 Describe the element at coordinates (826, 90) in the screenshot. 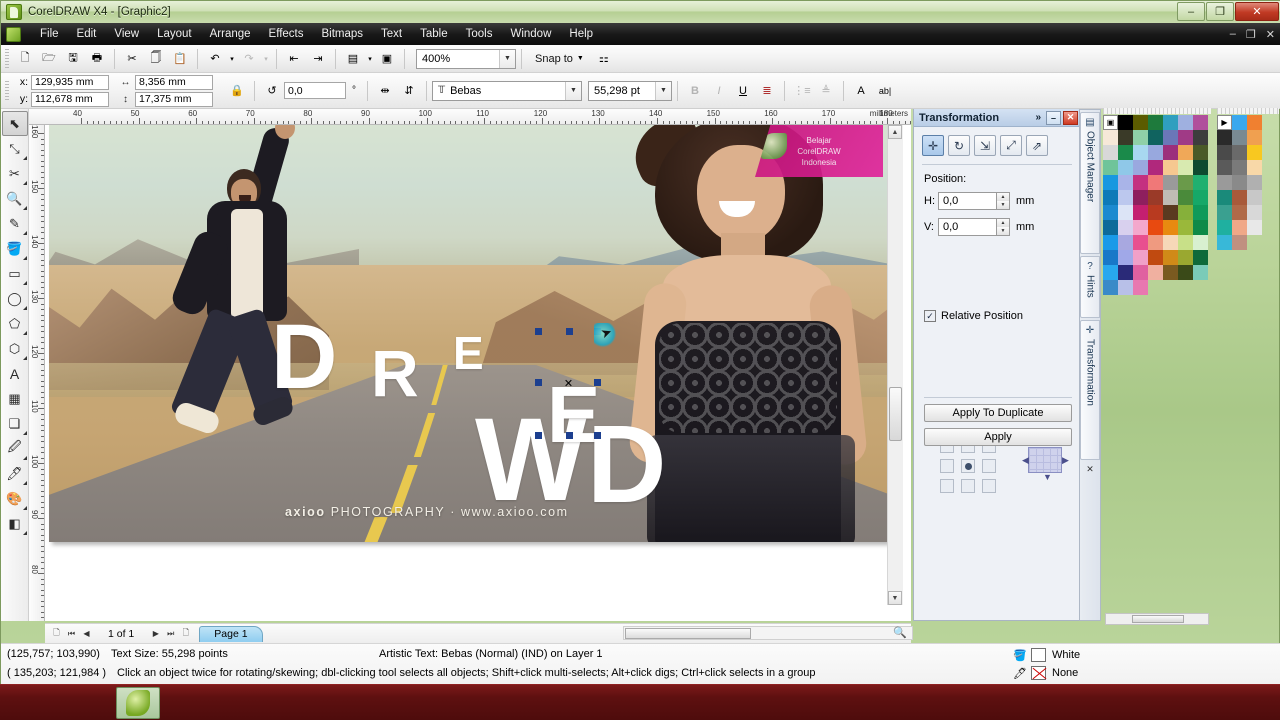

I see `drop-cap-icon: ≜` at that location.